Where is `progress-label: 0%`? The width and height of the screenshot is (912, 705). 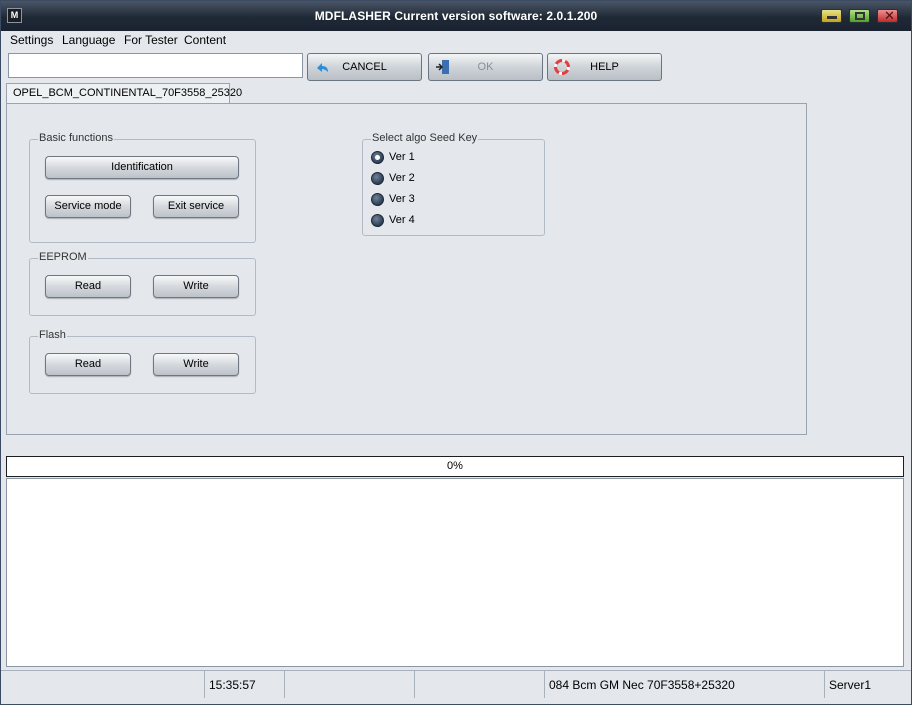 progress-label: 0% is located at coordinates (455, 466).